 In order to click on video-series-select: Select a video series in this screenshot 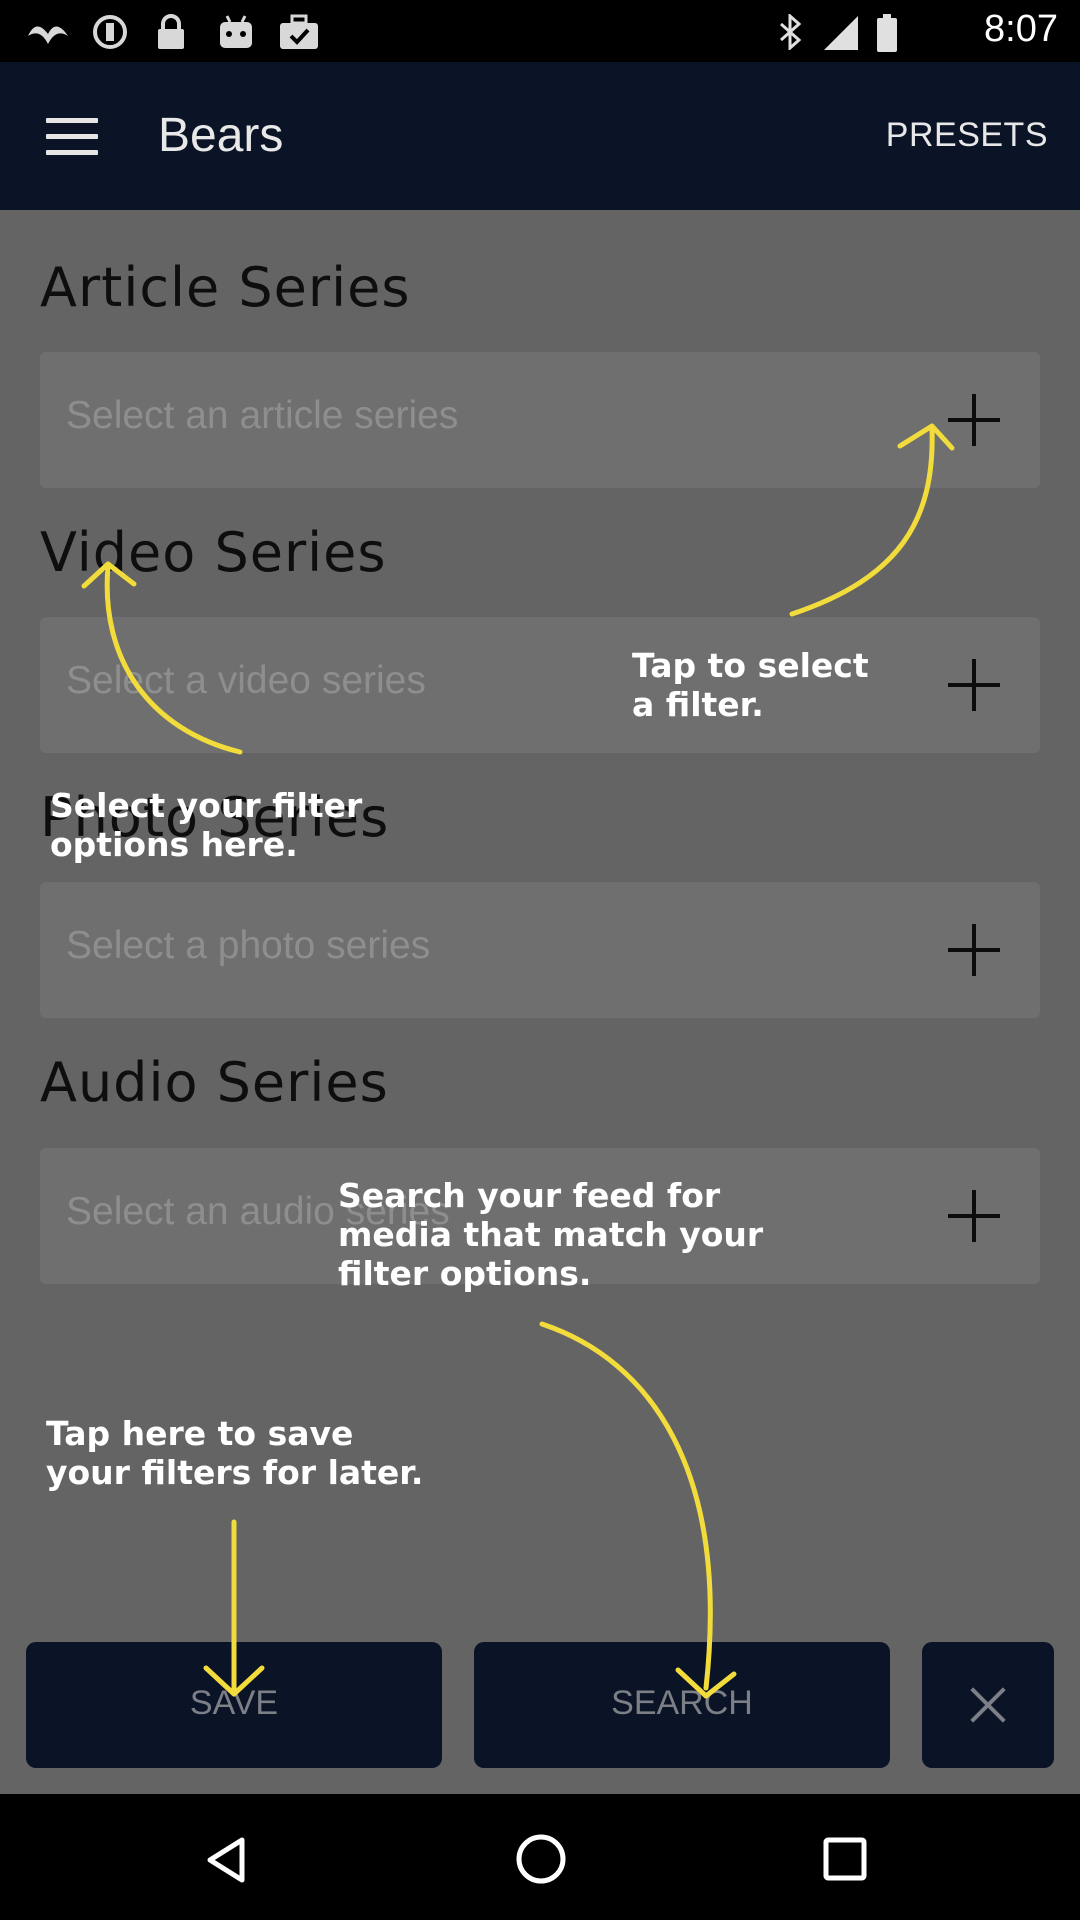, I will do `click(540, 685)`.